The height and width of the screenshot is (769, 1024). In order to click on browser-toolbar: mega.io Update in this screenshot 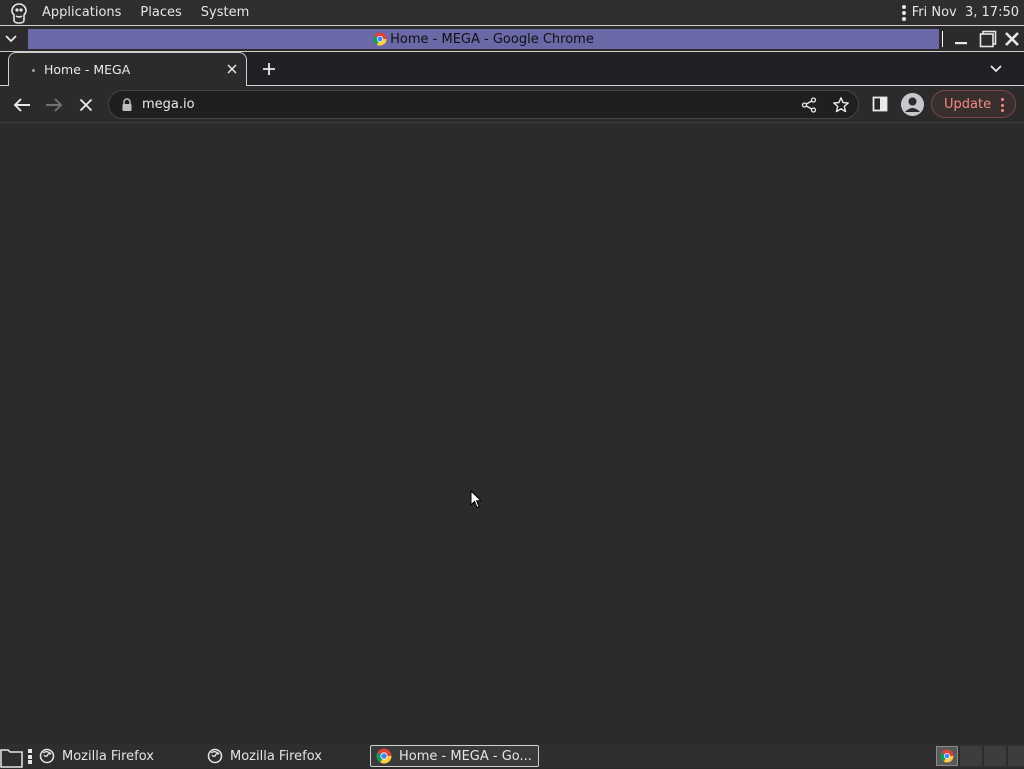, I will do `click(512, 104)`.